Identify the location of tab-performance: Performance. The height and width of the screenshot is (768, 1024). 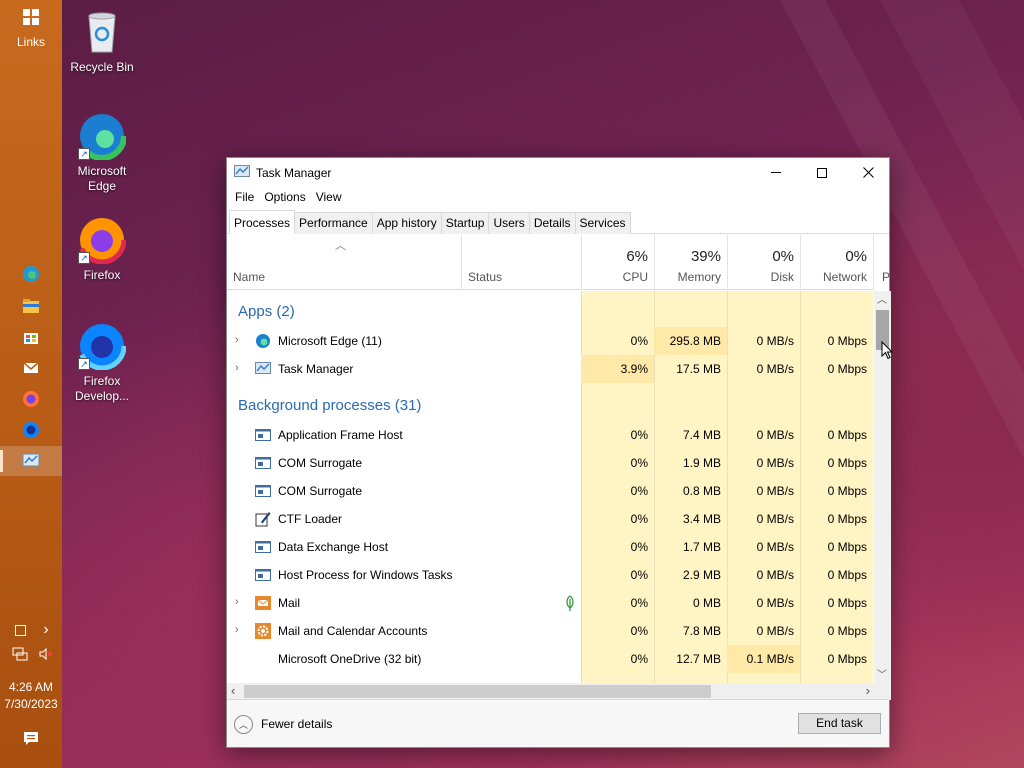
(333, 223).